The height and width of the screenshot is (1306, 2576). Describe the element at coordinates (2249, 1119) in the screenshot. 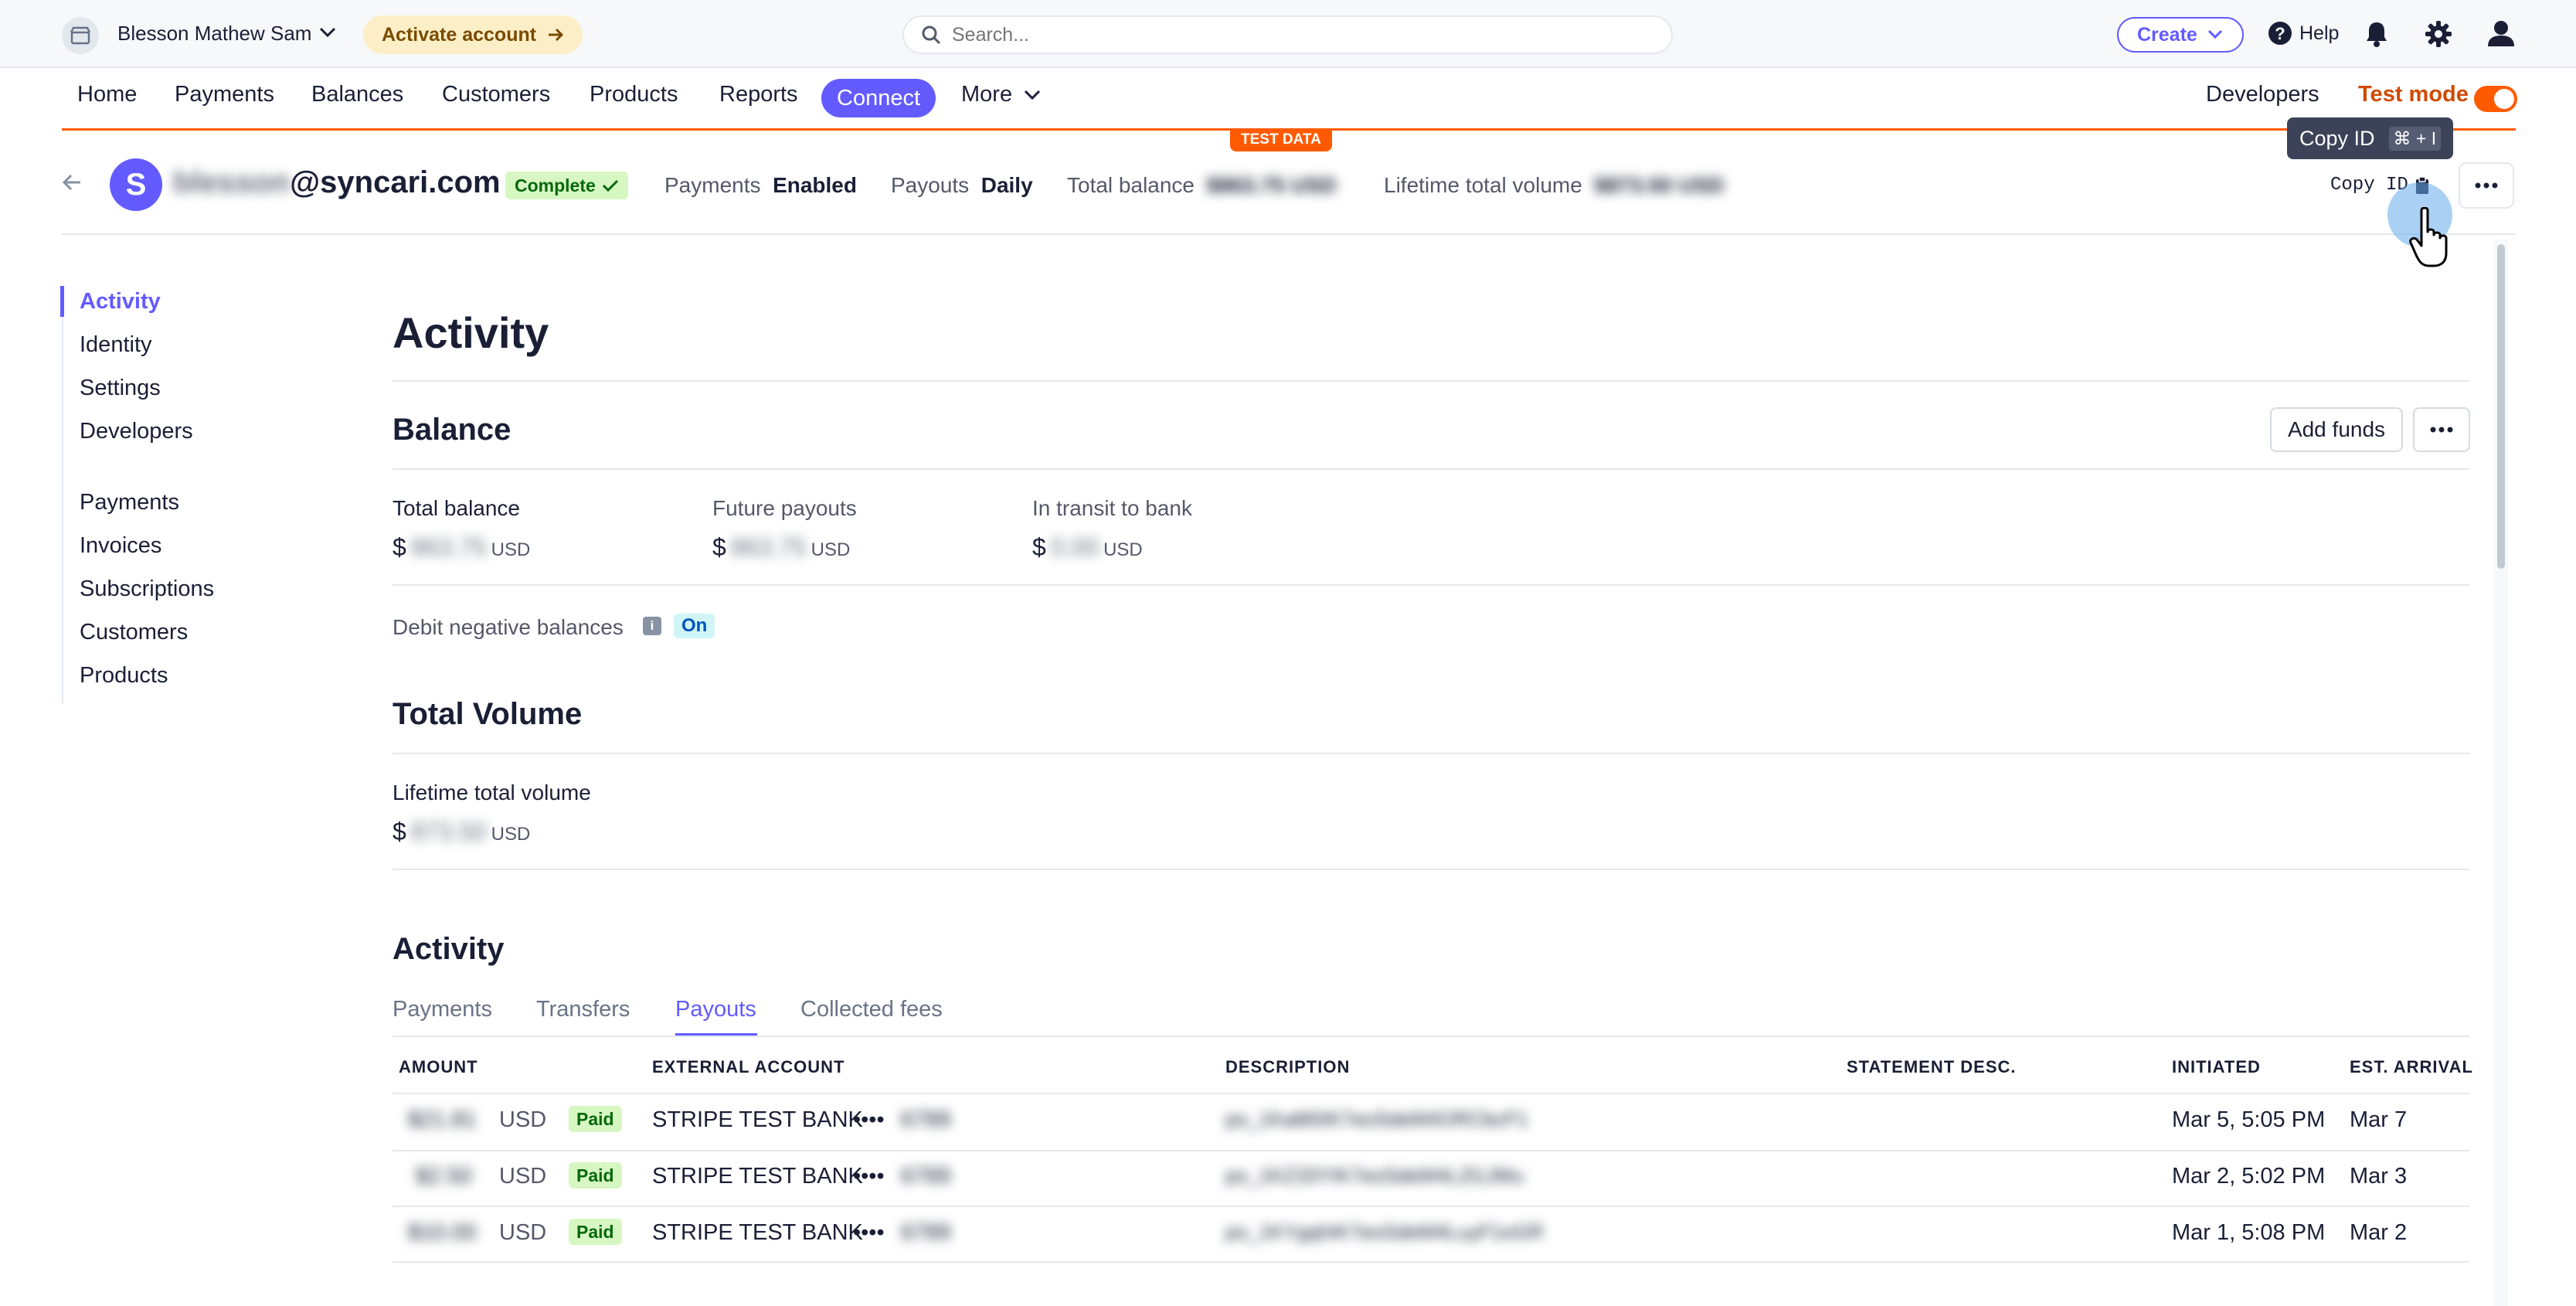

I see `row-initiated: Mar 5, 5:05 PM` at that location.